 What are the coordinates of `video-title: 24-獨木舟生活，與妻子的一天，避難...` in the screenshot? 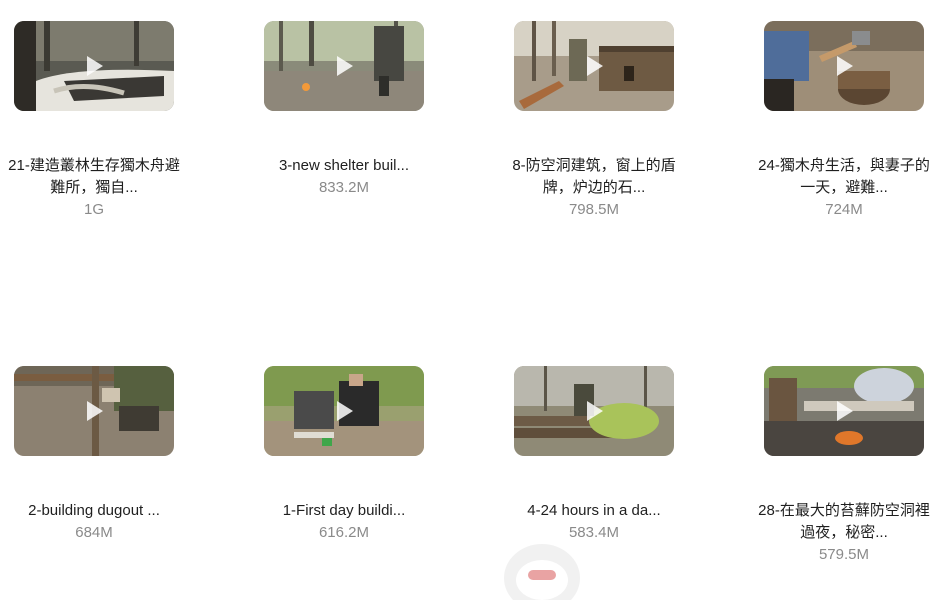 It's located at (844, 176).